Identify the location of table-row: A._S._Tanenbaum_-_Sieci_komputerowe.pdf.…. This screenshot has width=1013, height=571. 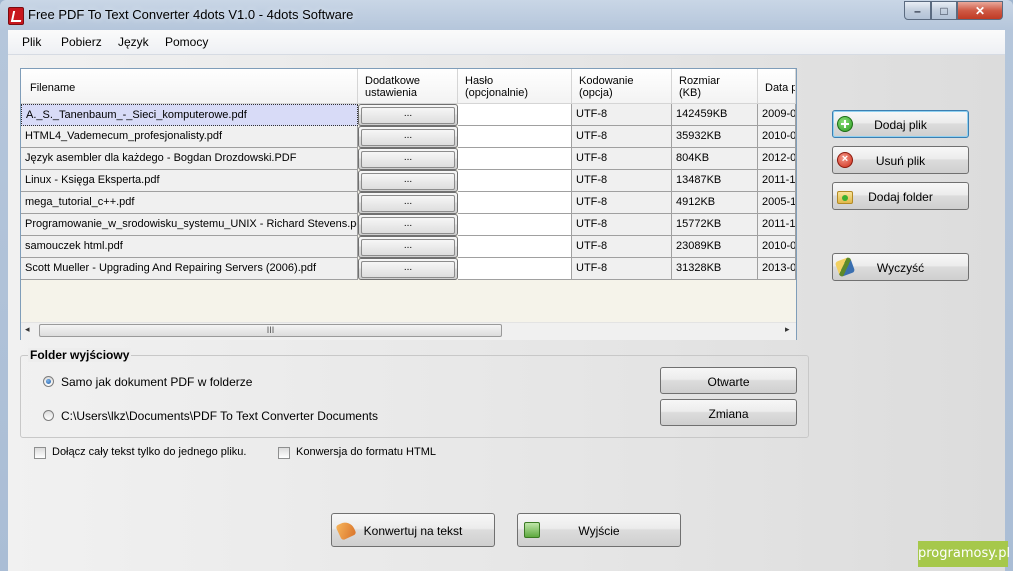
(408, 115).